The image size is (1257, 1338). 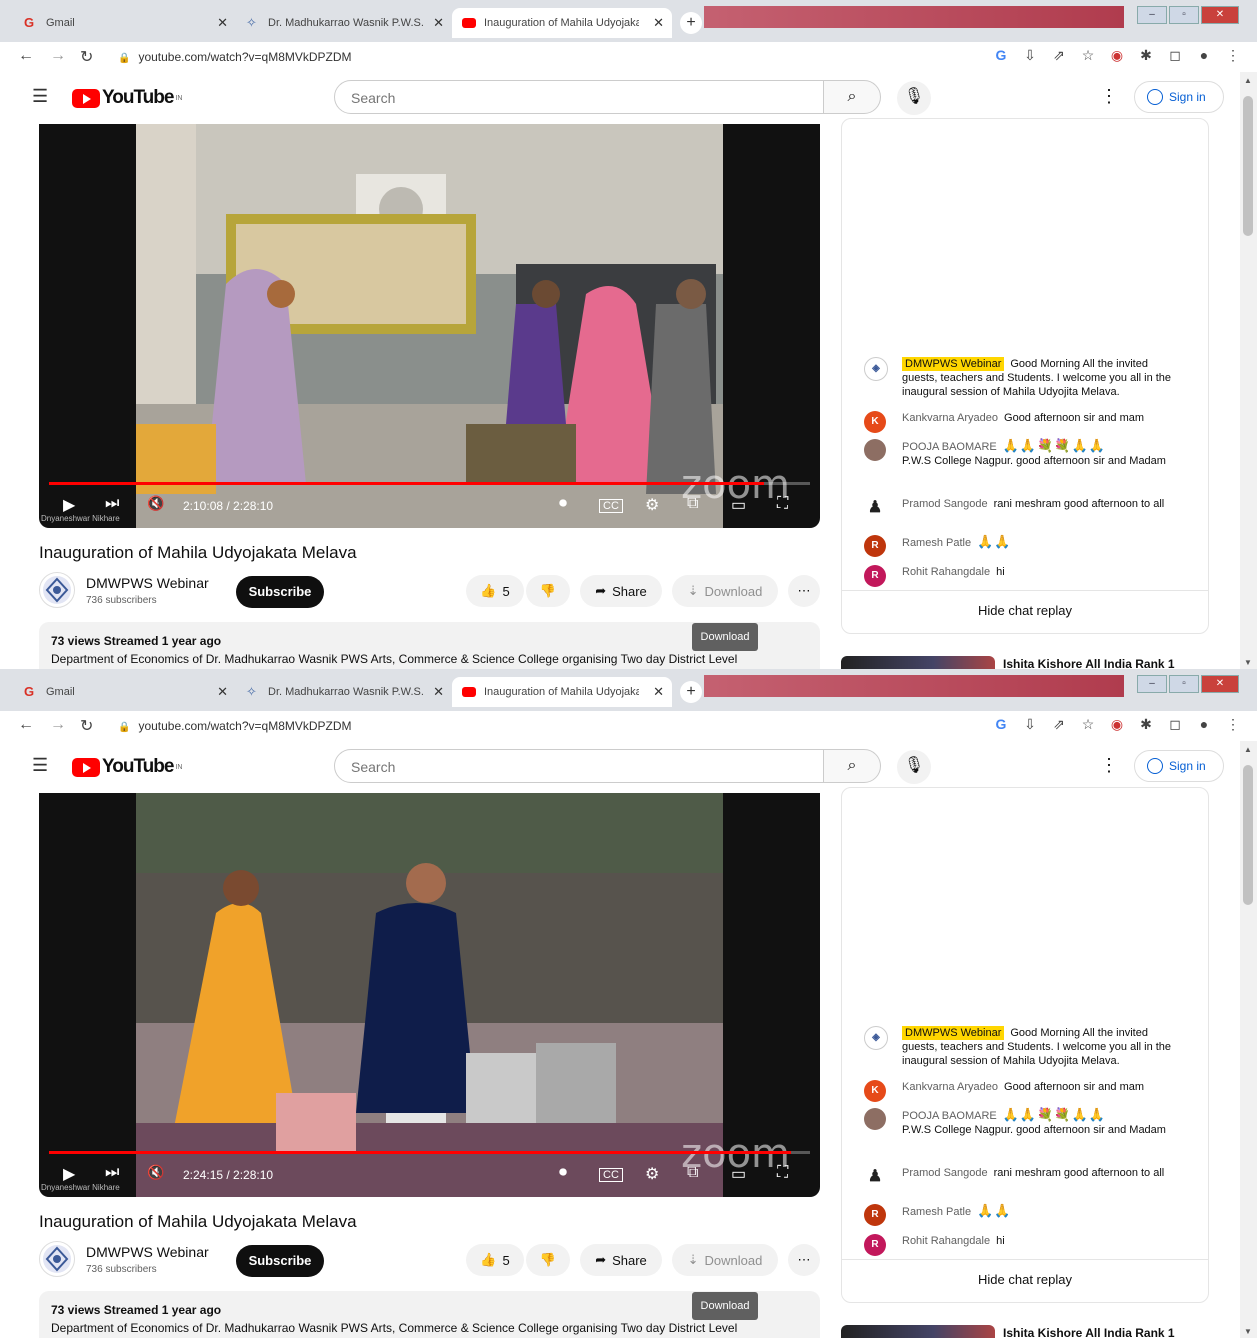 I want to click on forward-icon: →, so click(x=58, y=56).